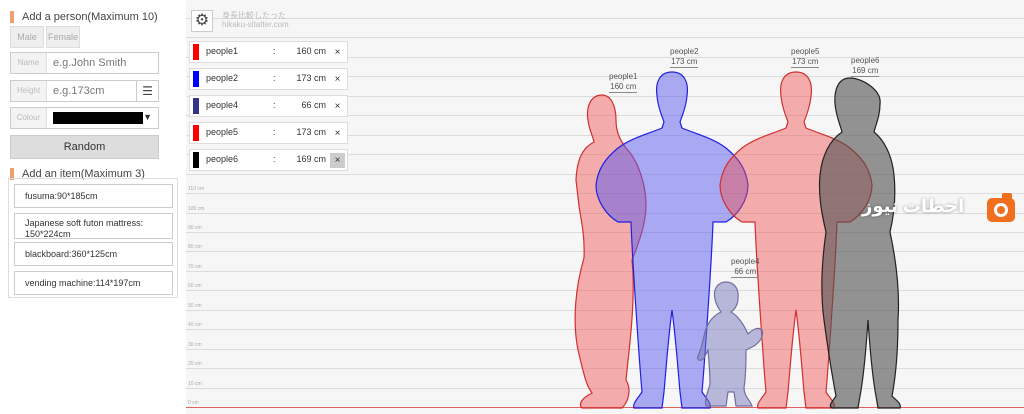 The height and width of the screenshot is (414, 1024). I want to click on label-people2: people2 173 cm, so click(684, 57).